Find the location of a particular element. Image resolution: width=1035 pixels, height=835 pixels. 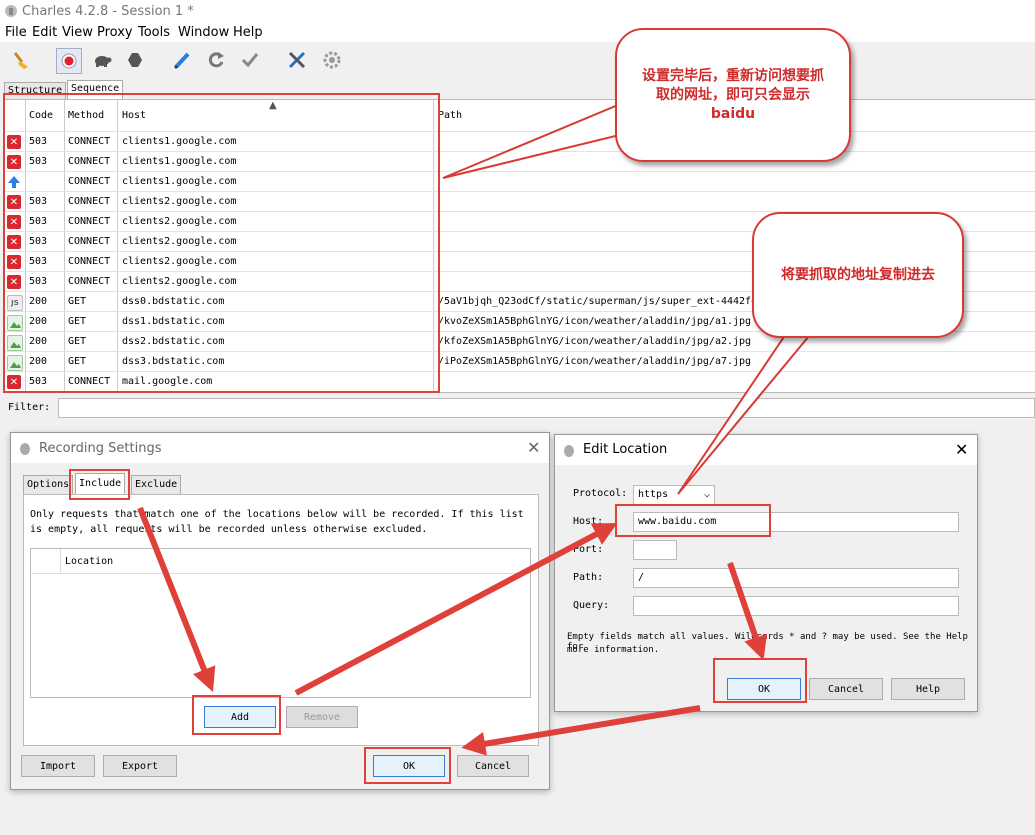

callout-line3: baidu is located at coordinates (733, 113).